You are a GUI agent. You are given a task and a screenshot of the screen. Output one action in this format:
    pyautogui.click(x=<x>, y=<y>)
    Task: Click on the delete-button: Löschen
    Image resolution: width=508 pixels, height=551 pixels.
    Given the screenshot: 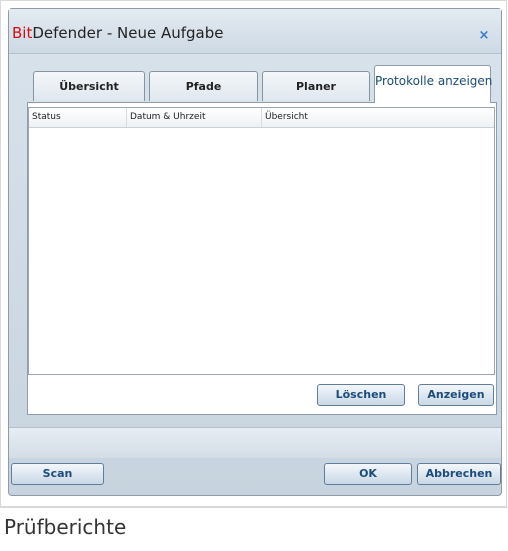 What is the action you would take?
    pyautogui.click(x=361, y=395)
    